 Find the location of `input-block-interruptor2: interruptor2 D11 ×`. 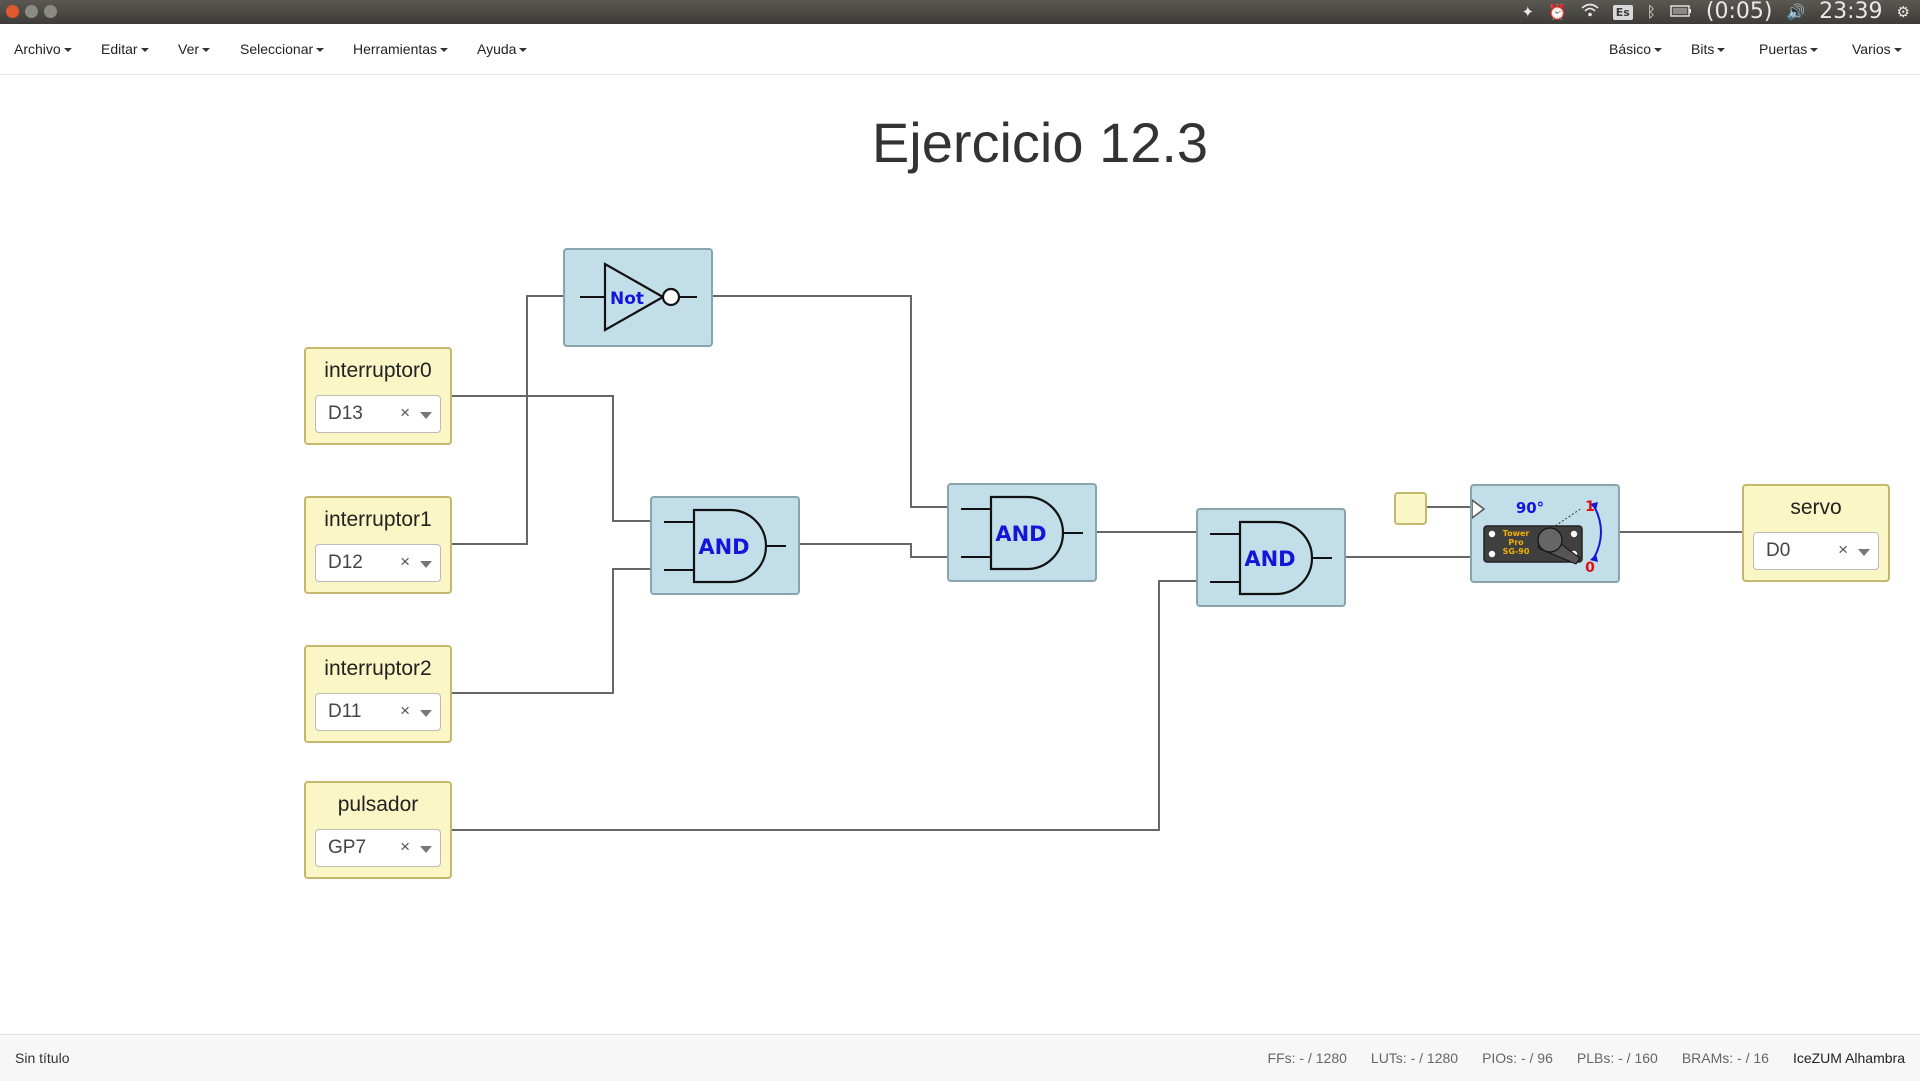

input-block-interruptor2: interruptor2 D11 × is located at coordinates (378, 694).